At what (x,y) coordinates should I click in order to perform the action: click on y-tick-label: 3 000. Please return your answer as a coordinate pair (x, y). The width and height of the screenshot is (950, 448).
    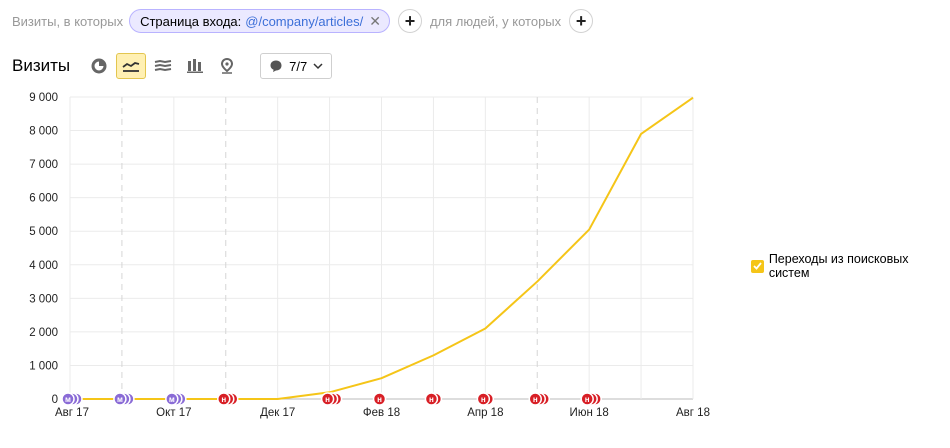
    Looking at the image, I should click on (43, 299).